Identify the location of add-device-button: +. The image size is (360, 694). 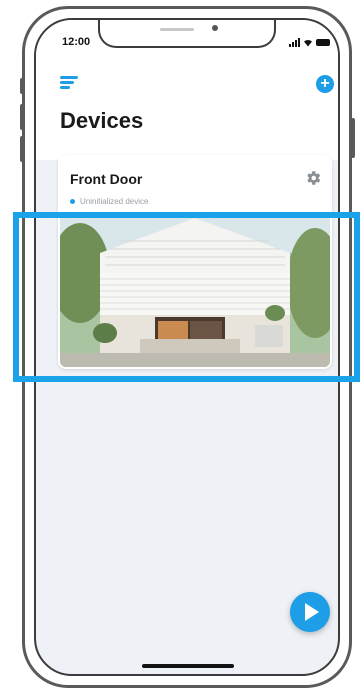
(325, 84).